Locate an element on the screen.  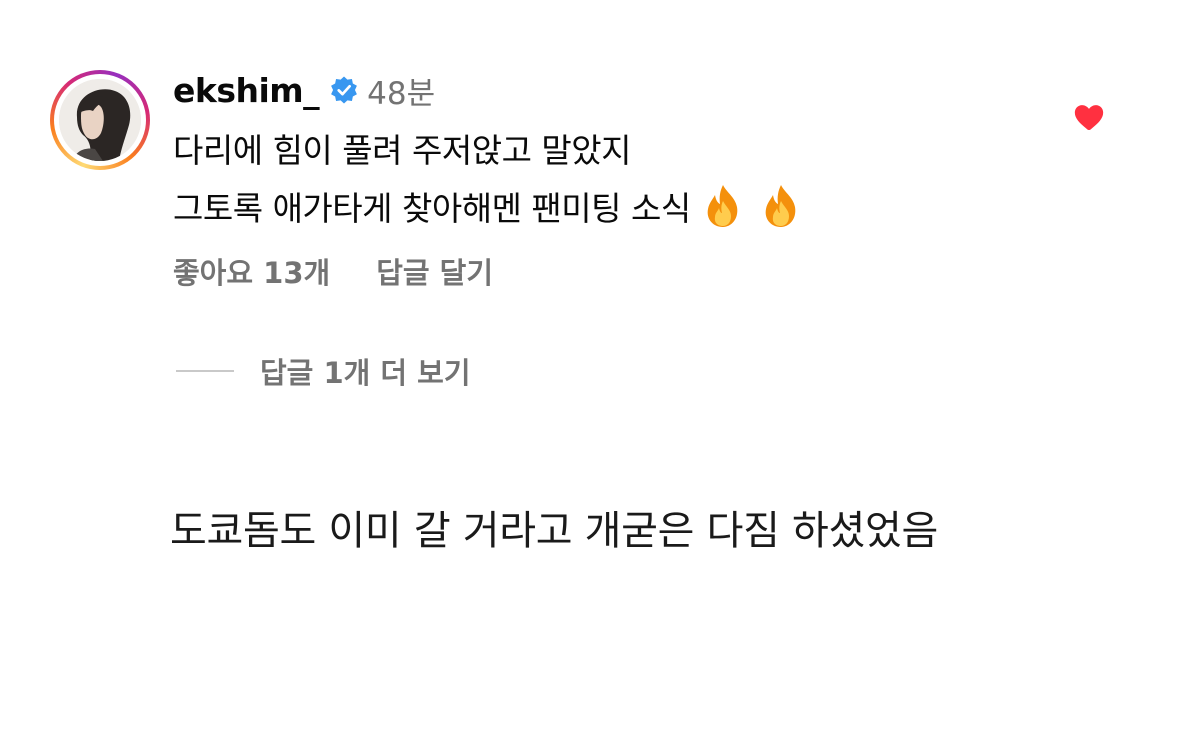
avatar is located at coordinates (100, 120).